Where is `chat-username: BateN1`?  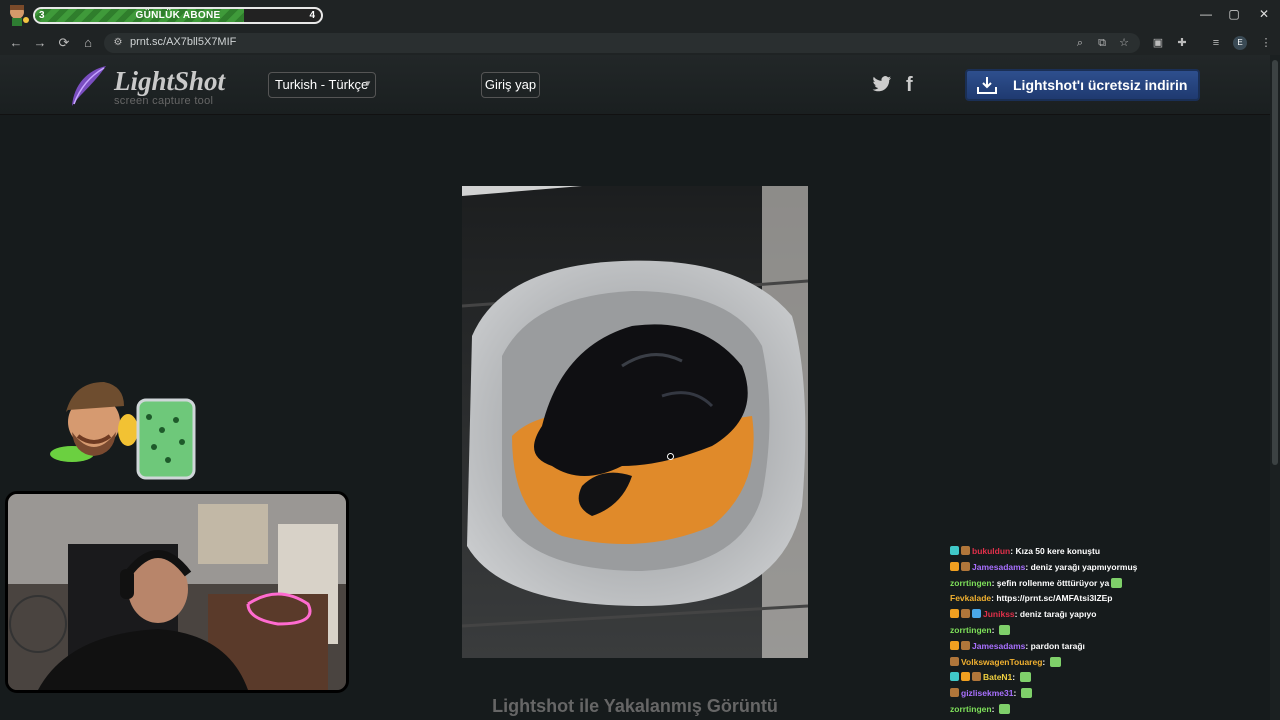 chat-username: BateN1 is located at coordinates (998, 677).